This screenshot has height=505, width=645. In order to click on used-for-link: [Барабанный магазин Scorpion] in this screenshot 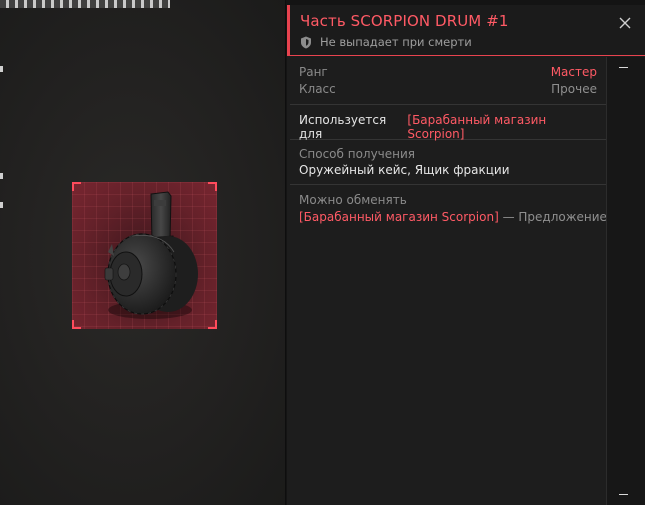, I will do `click(502, 127)`.